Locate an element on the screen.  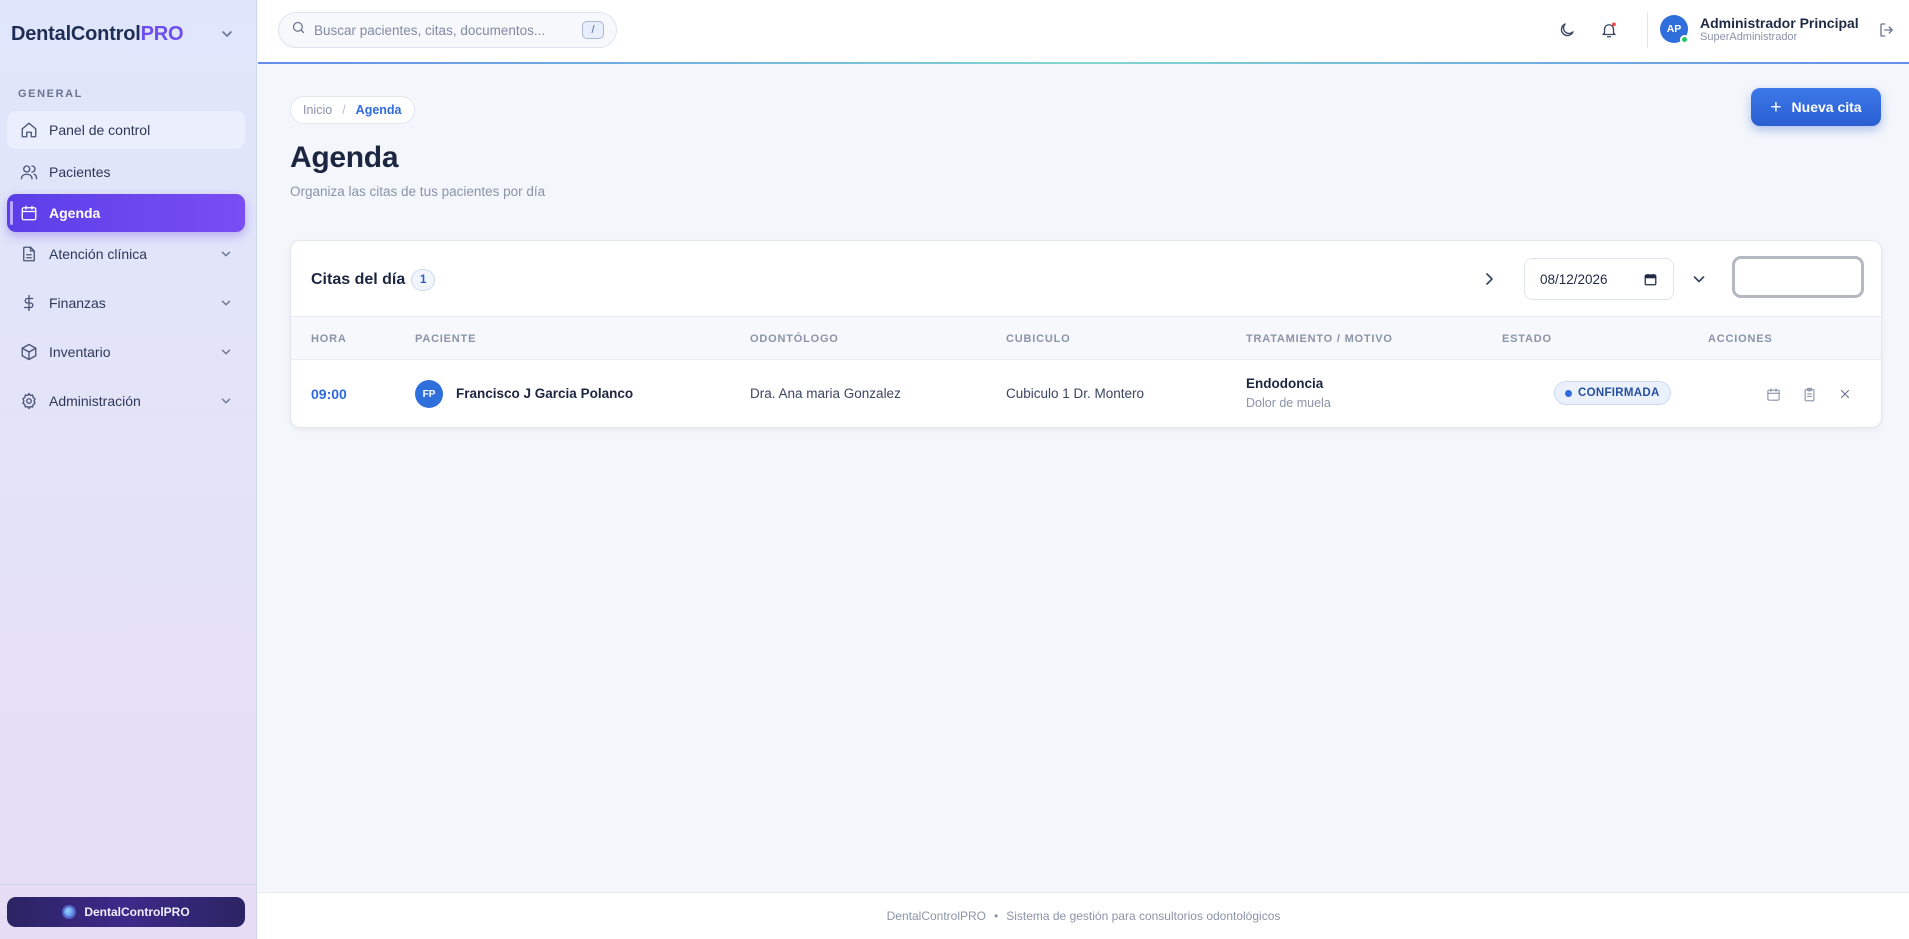
search-input is located at coordinates (449, 30).